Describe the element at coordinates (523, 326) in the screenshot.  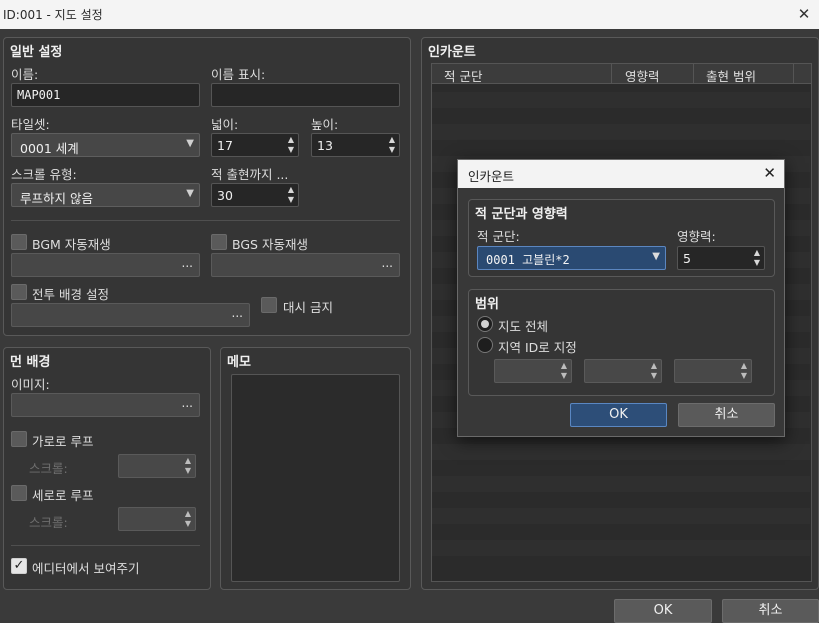
I see `whole-map-label: 지도 전체` at that location.